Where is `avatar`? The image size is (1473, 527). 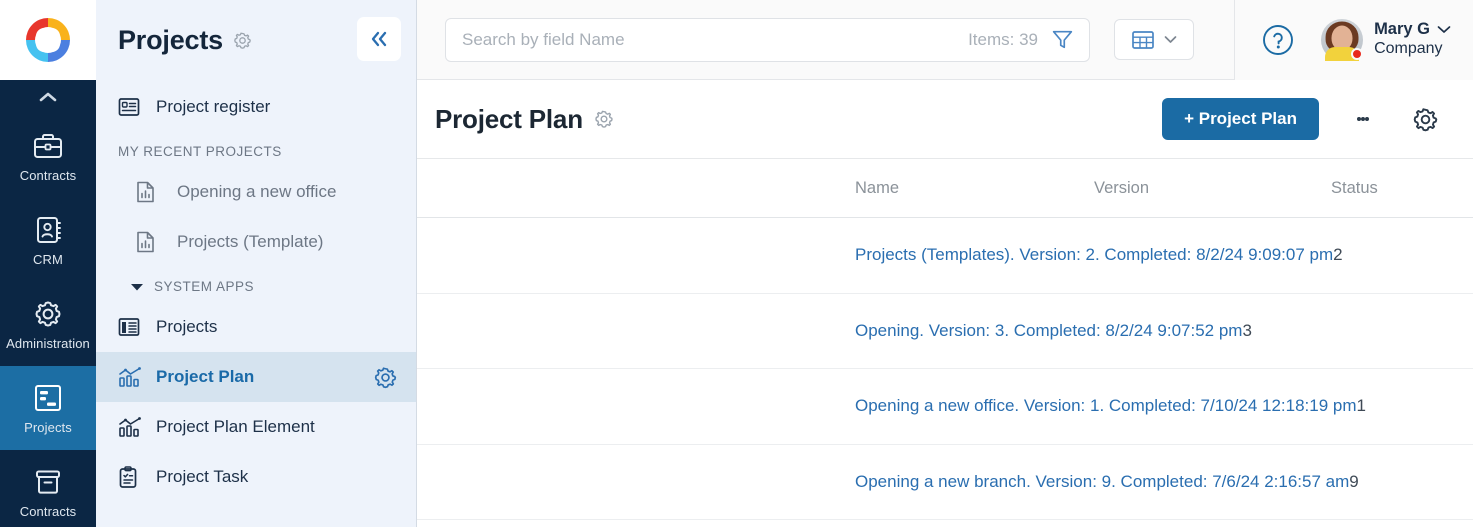
avatar is located at coordinates (1342, 39).